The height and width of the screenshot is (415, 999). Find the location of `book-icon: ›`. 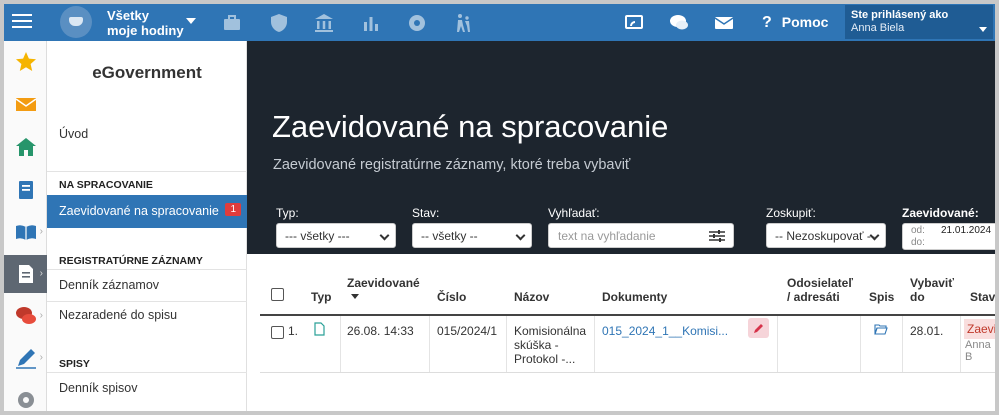

book-icon: › is located at coordinates (25, 232).